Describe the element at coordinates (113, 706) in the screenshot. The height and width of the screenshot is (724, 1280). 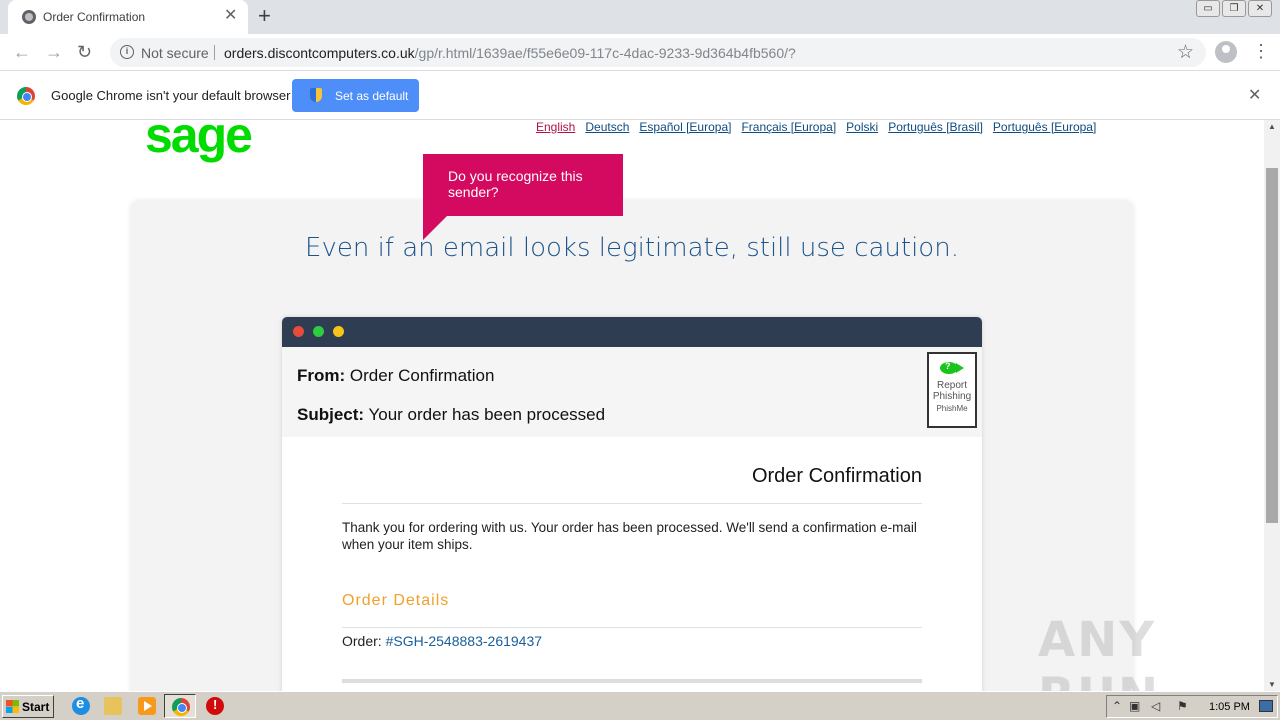
I see `folder-icon` at that location.